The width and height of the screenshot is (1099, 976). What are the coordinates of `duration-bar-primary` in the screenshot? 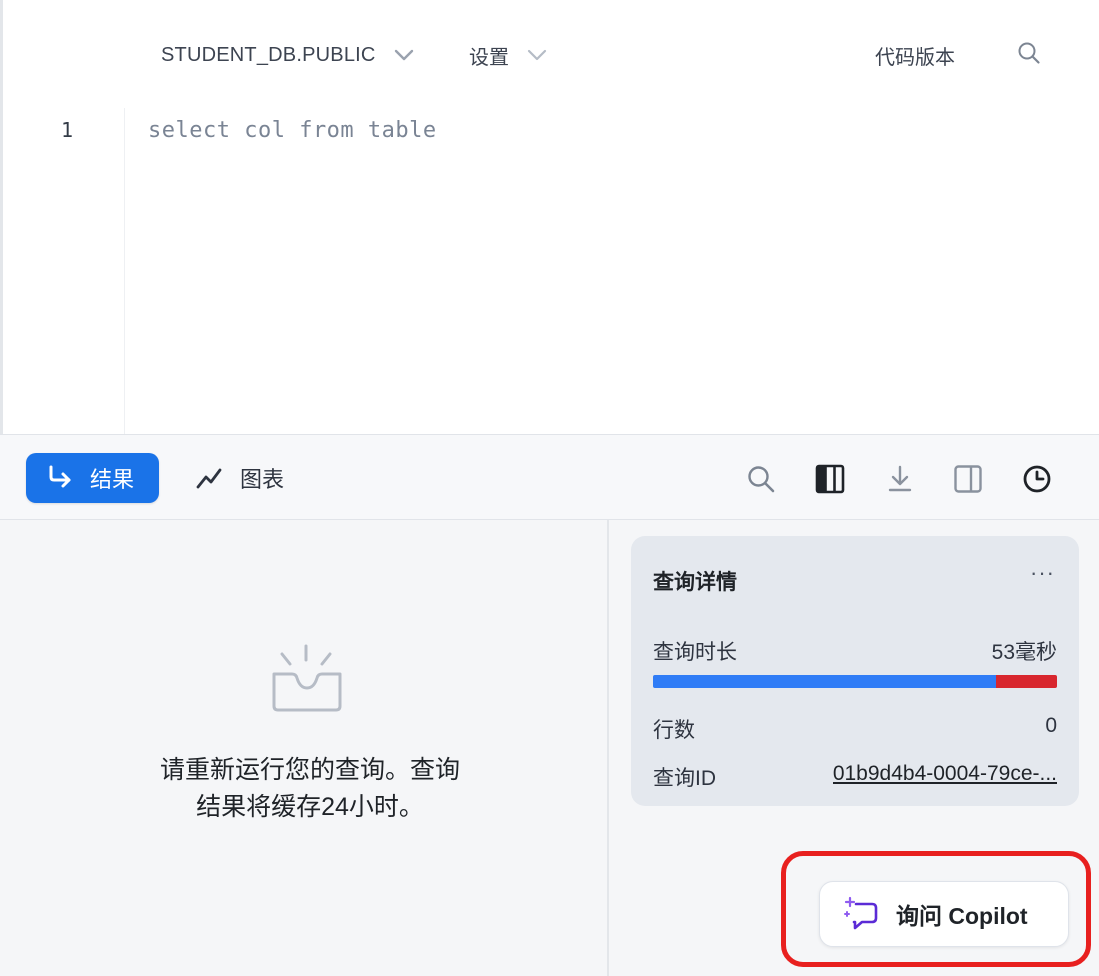 It's located at (824, 681).